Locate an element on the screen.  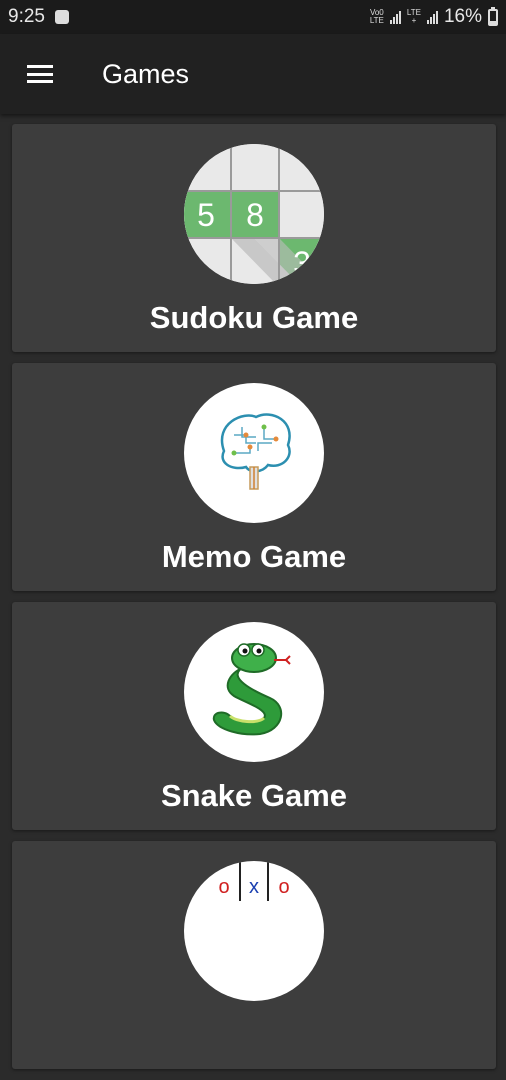
app-bar: Games is located at coordinates (253, 74).